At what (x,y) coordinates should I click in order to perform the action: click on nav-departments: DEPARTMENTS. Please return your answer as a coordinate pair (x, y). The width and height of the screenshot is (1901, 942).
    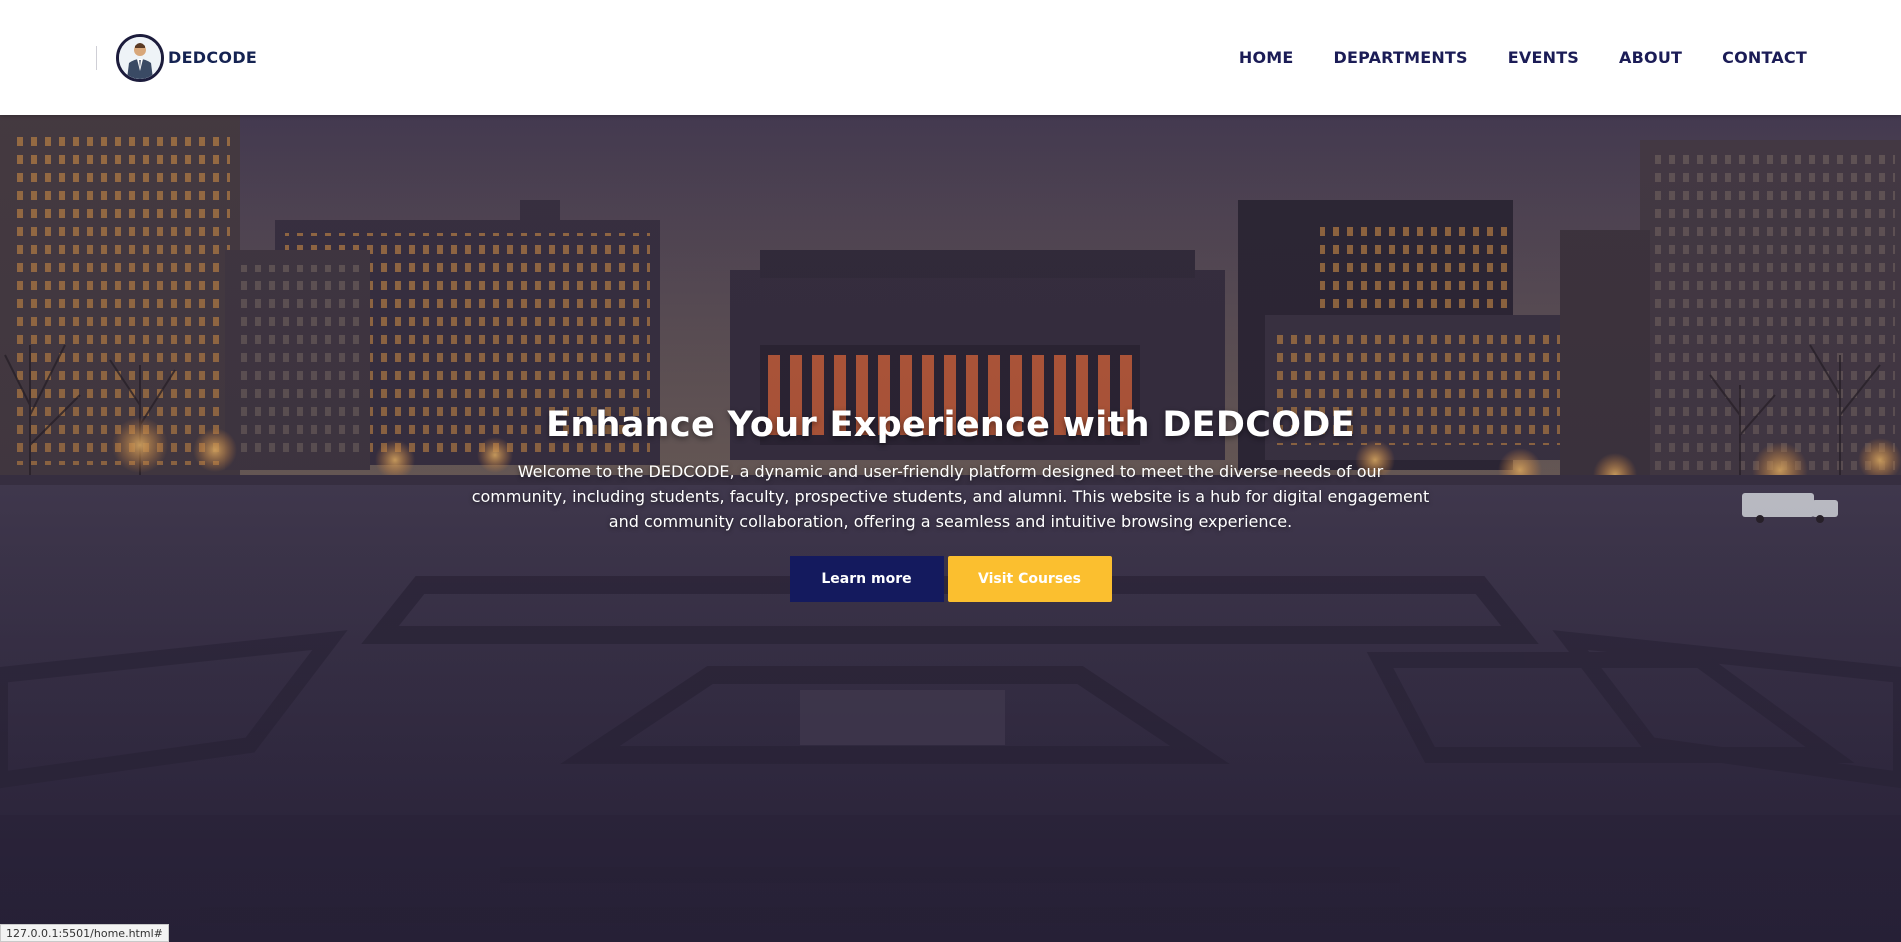
    Looking at the image, I should click on (1401, 57).